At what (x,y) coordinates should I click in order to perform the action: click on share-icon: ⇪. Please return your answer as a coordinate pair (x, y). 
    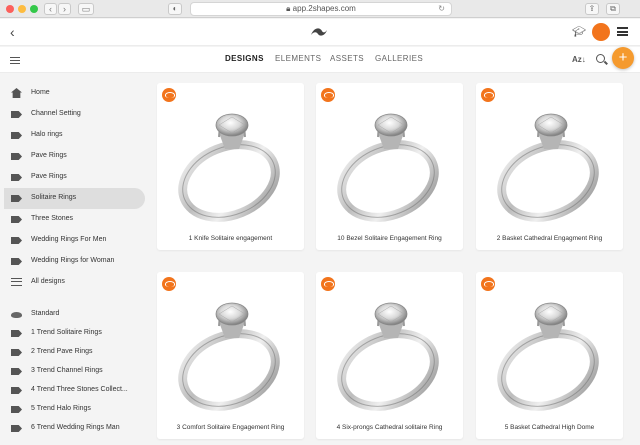
    Looking at the image, I should click on (592, 9).